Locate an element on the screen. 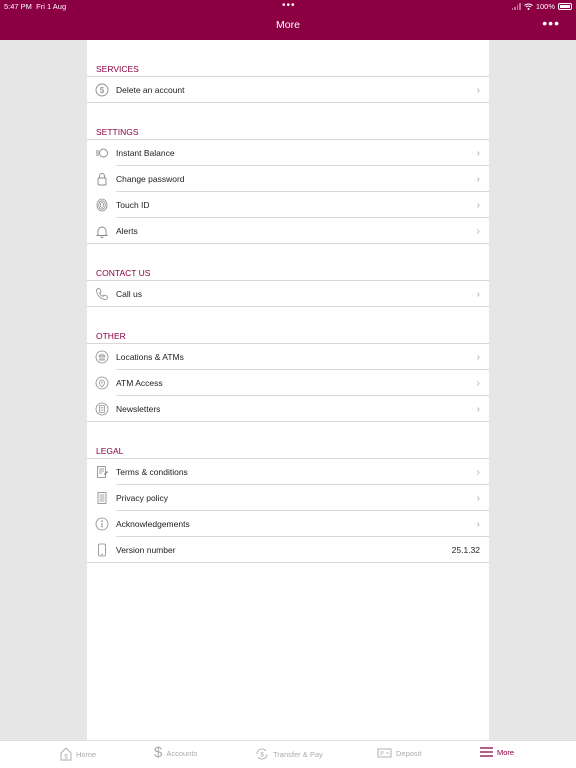 The image size is (576, 768). fingerprint-icon is located at coordinates (102, 205).